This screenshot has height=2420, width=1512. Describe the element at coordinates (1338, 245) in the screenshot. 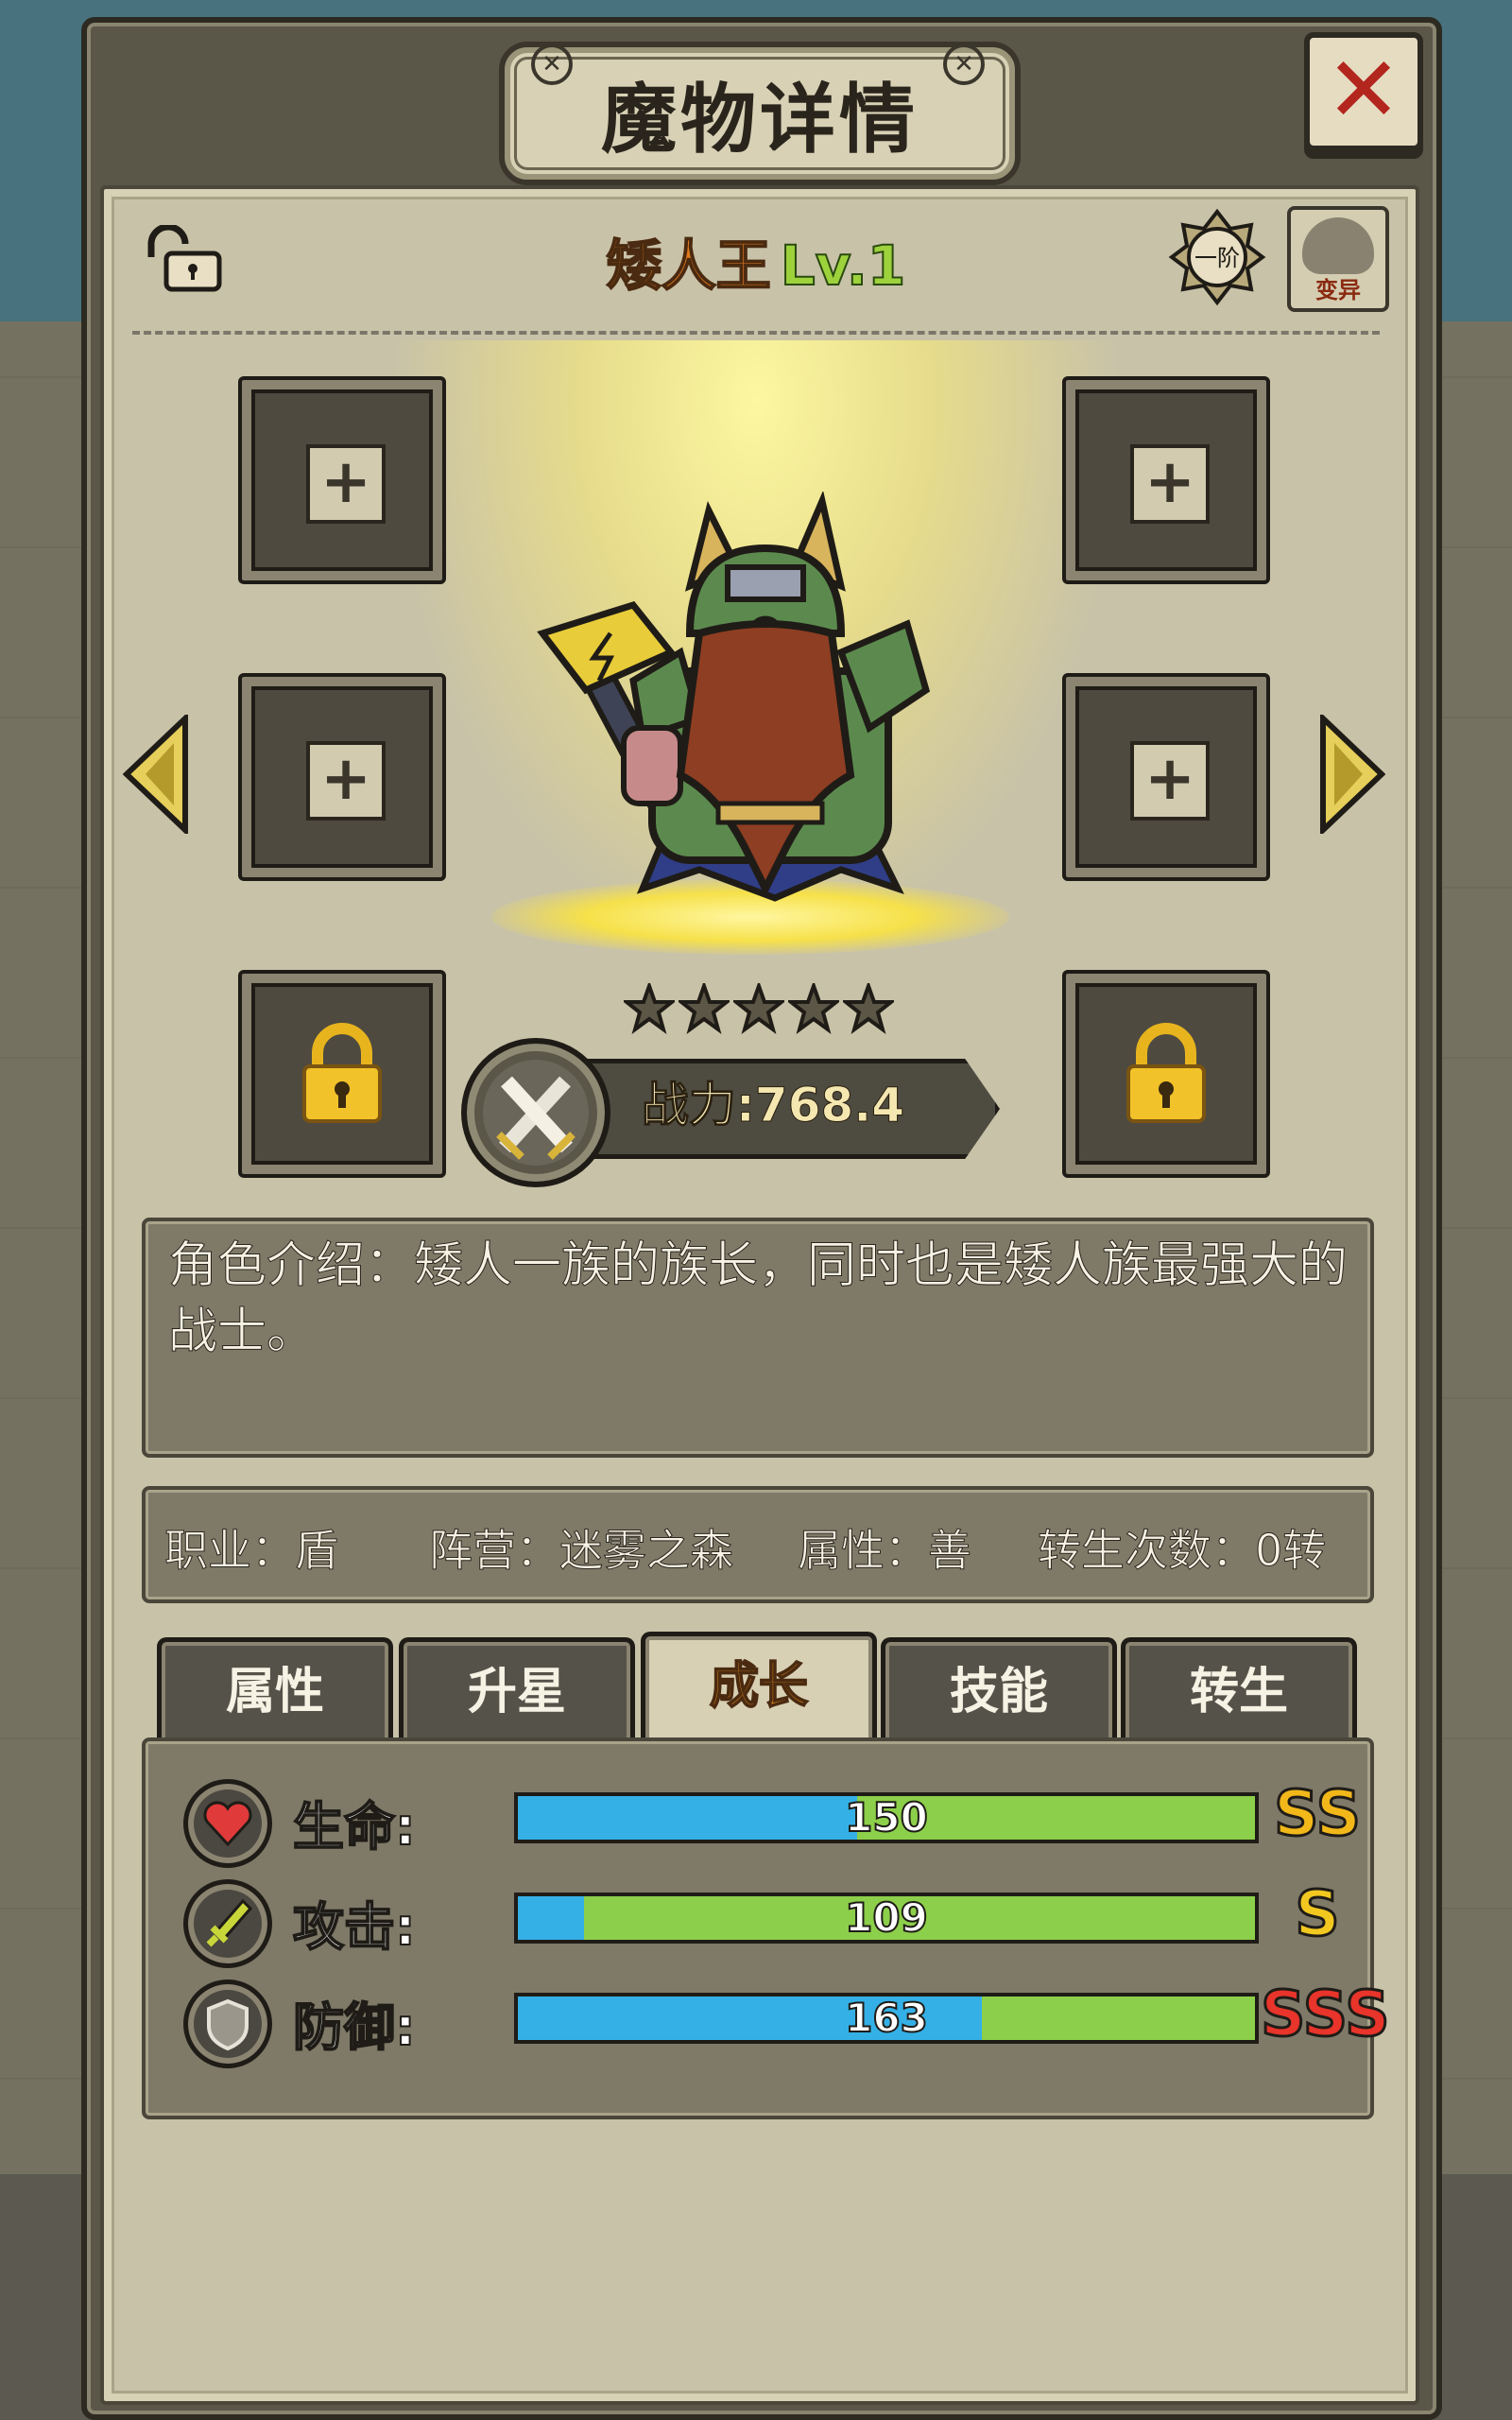

I see `mutate-face-icon` at that location.